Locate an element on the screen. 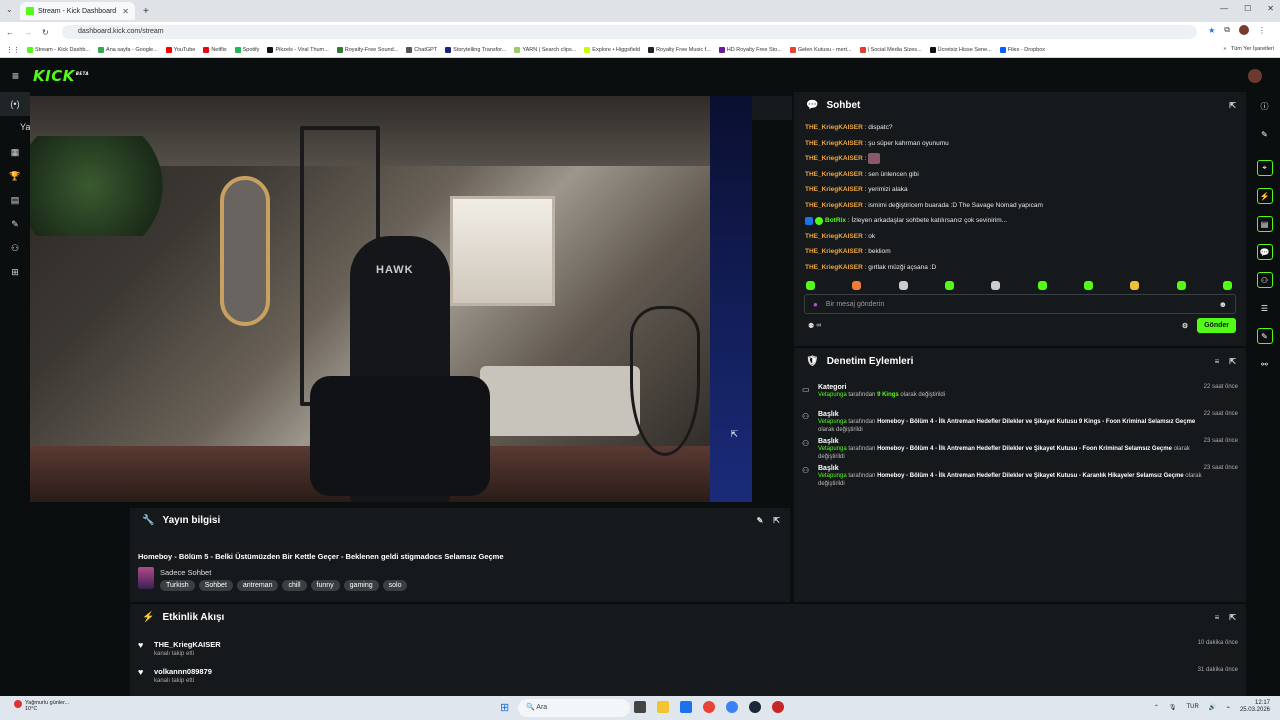 Image resolution: width=1280 pixels, height=720 pixels. tab-search-icon: ⌄ is located at coordinates (9, 9).